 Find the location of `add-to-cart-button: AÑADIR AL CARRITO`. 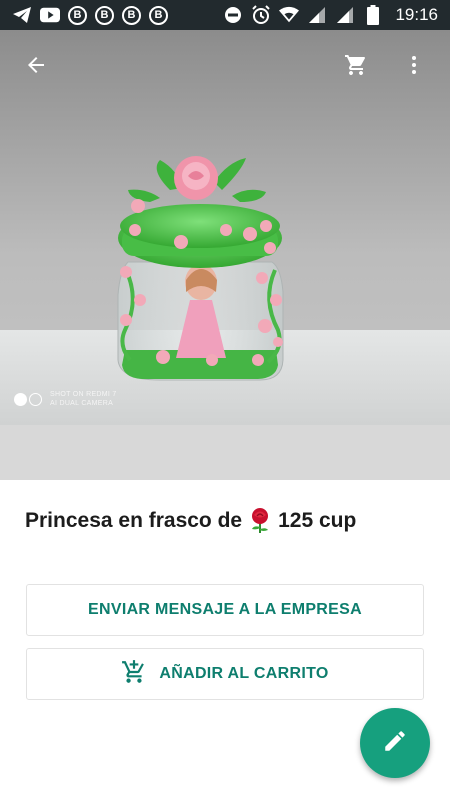

add-to-cart-button: AÑADIR AL CARRITO is located at coordinates (225, 674).